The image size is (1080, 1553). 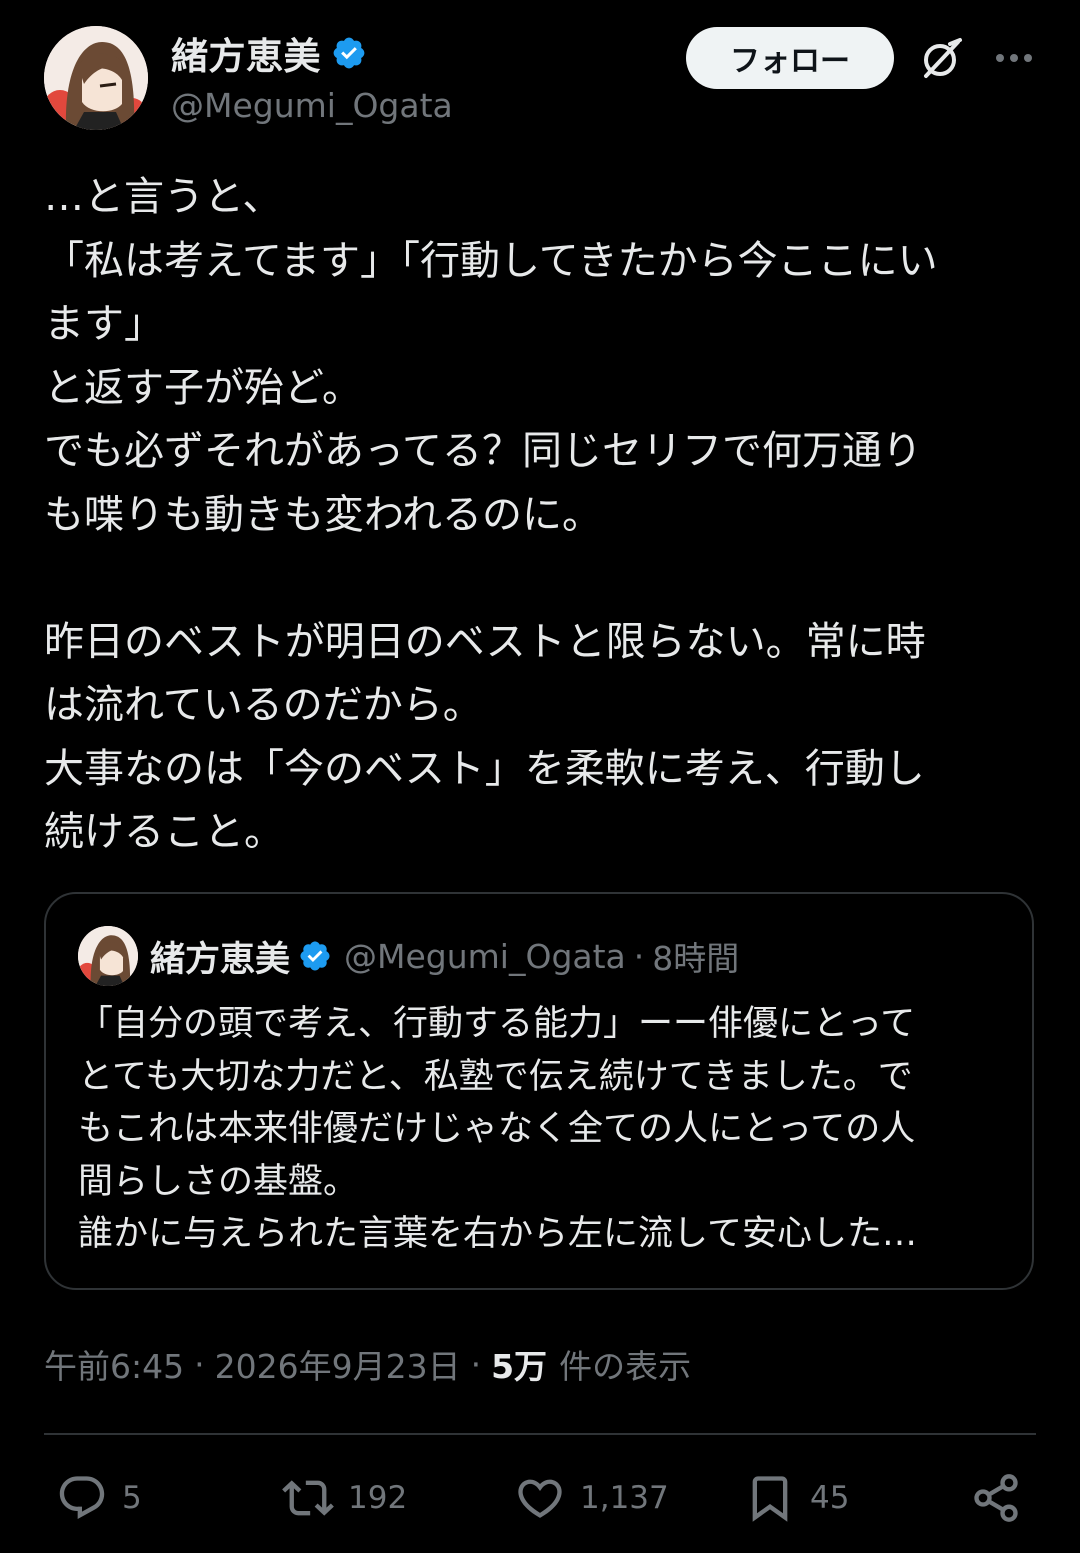 I want to click on bookmark-icon, so click(x=770, y=1499).